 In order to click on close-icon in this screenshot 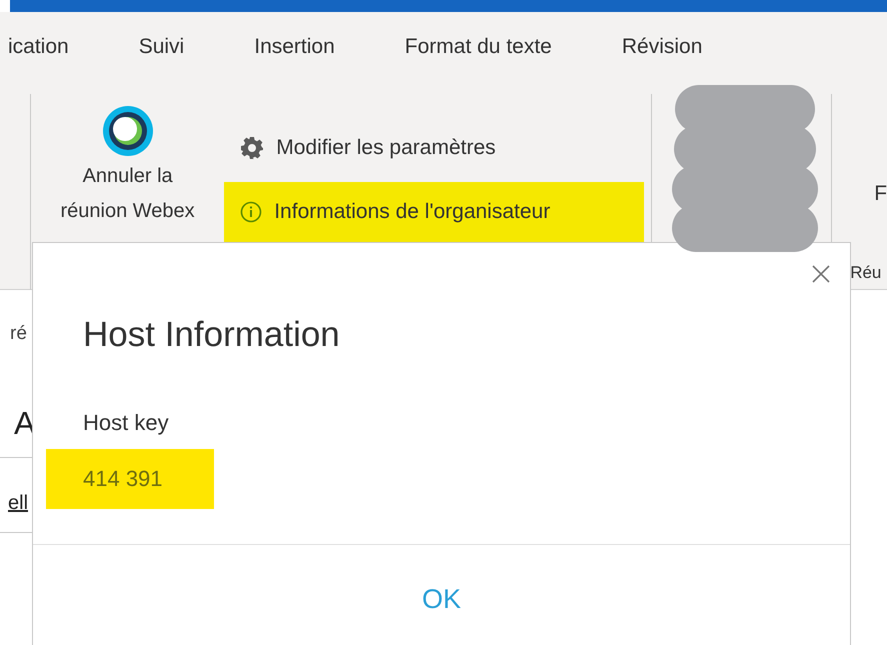, I will do `click(821, 274)`.